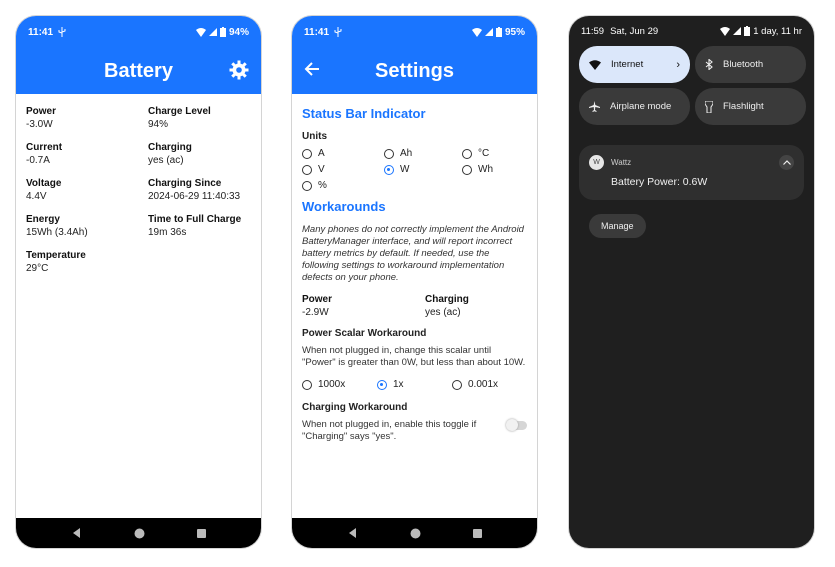 The height and width of the screenshot is (567, 835). What do you see at coordinates (87, 226) in the screenshot?
I see `stat-energy: Energy 15Wh (3.4Ah)` at bounding box center [87, 226].